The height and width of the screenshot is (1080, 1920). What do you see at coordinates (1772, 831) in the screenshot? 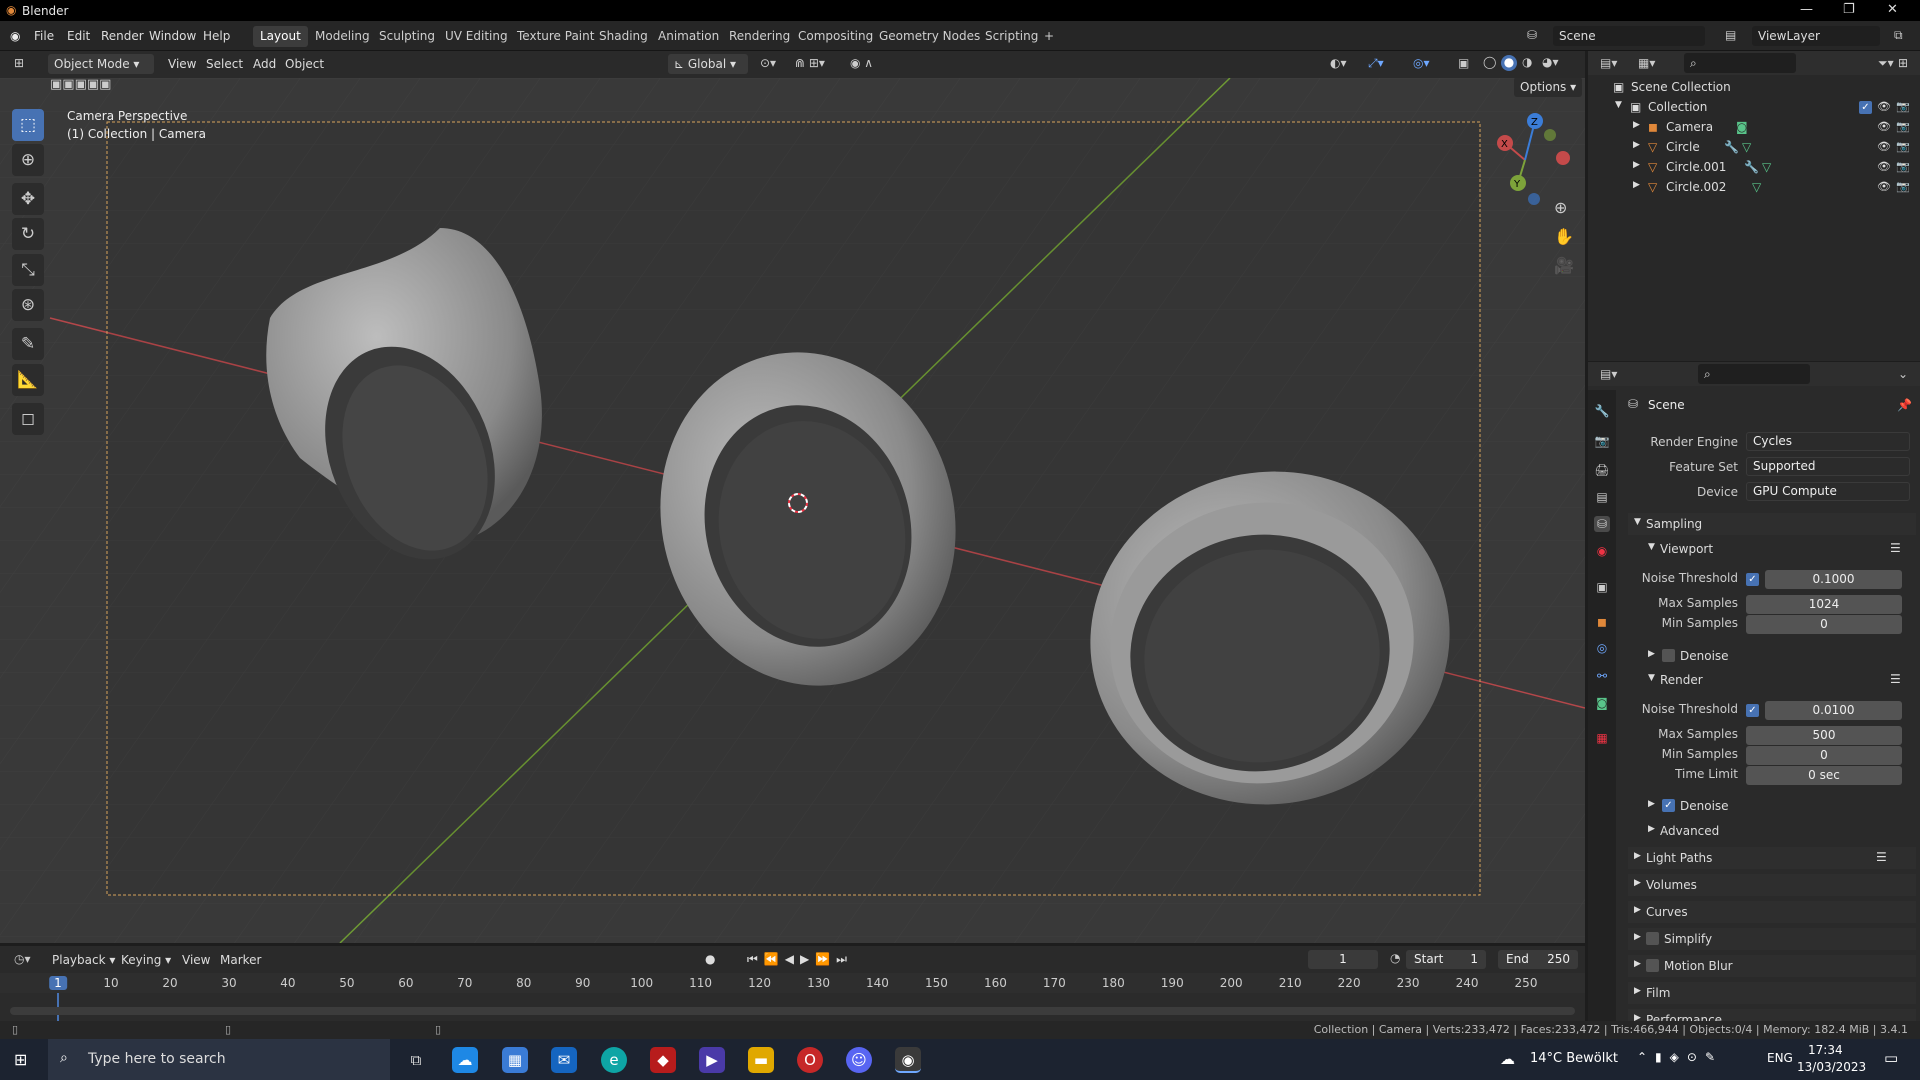
I see `subpanel-advanced: ▶ Advanced` at bounding box center [1772, 831].